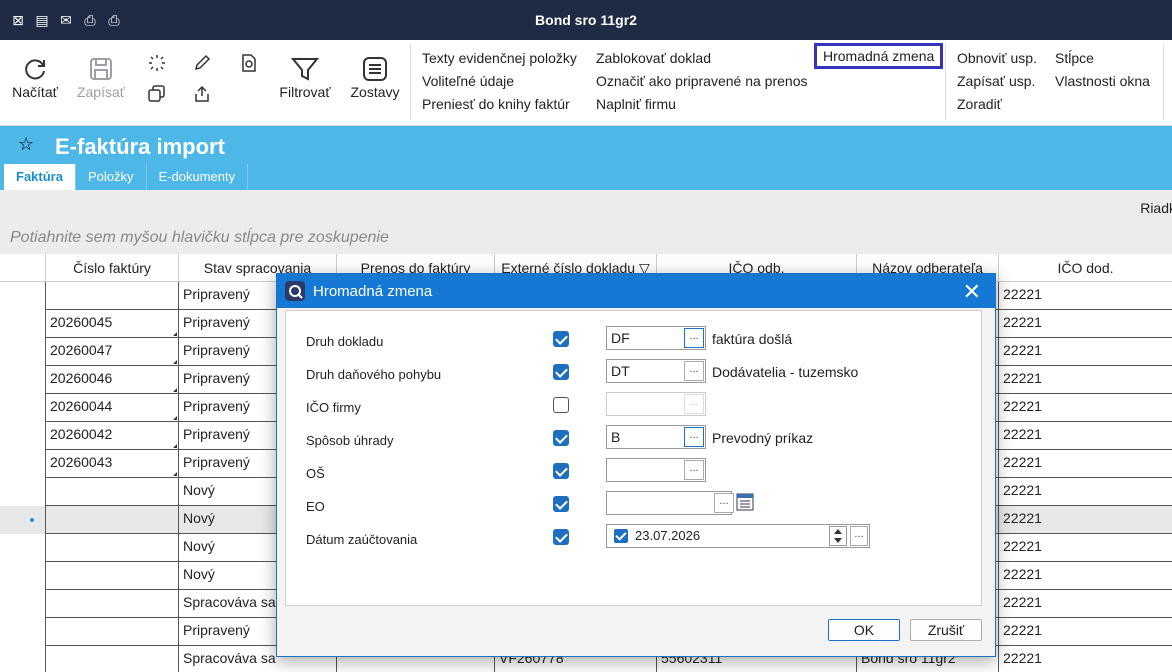 This screenshot has width=1172, height=672. I want to click on checkbox-document-type, so click(561, 339).